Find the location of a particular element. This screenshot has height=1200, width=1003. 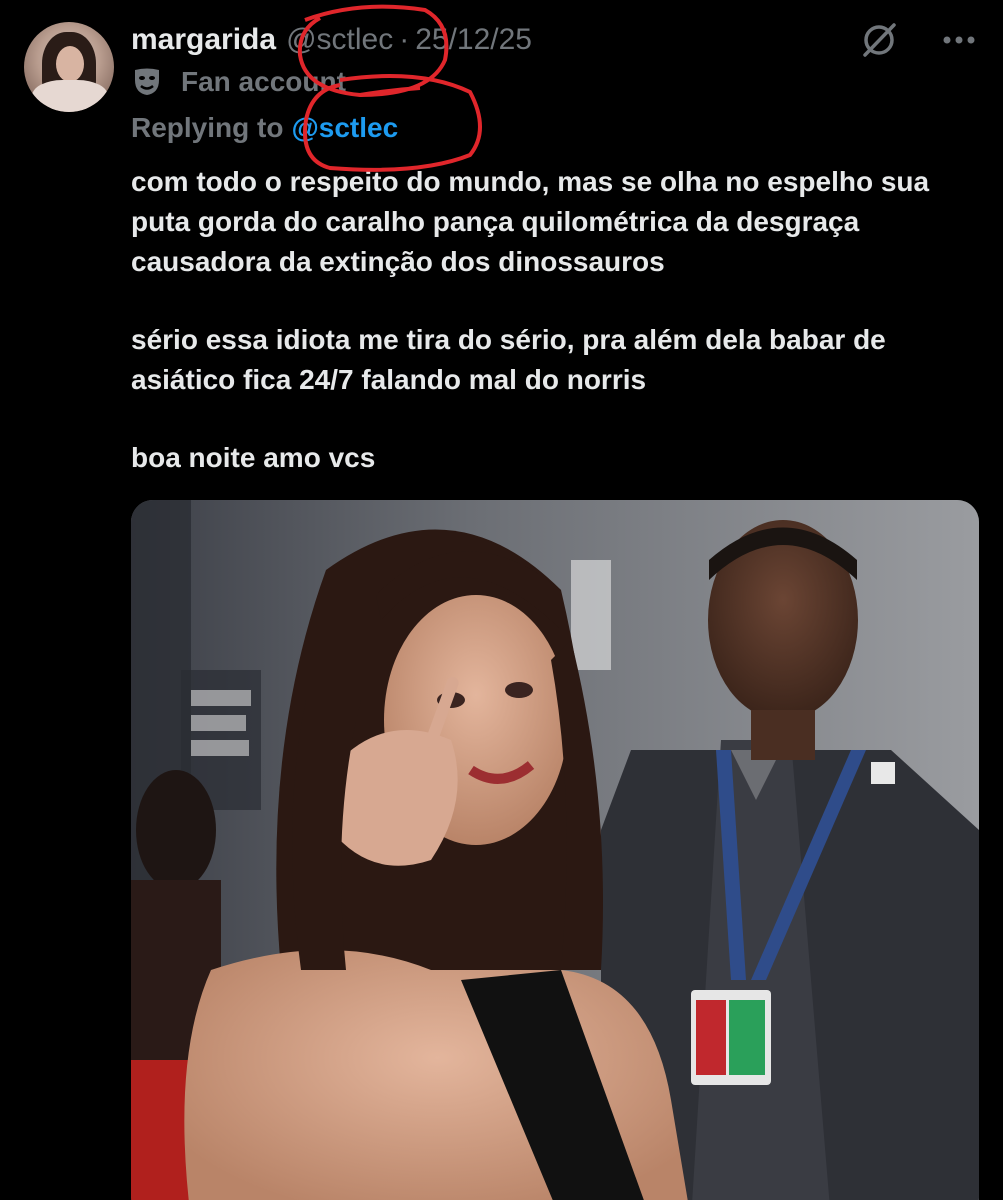

theater-mask-icon is located at coordinates (147, 81).